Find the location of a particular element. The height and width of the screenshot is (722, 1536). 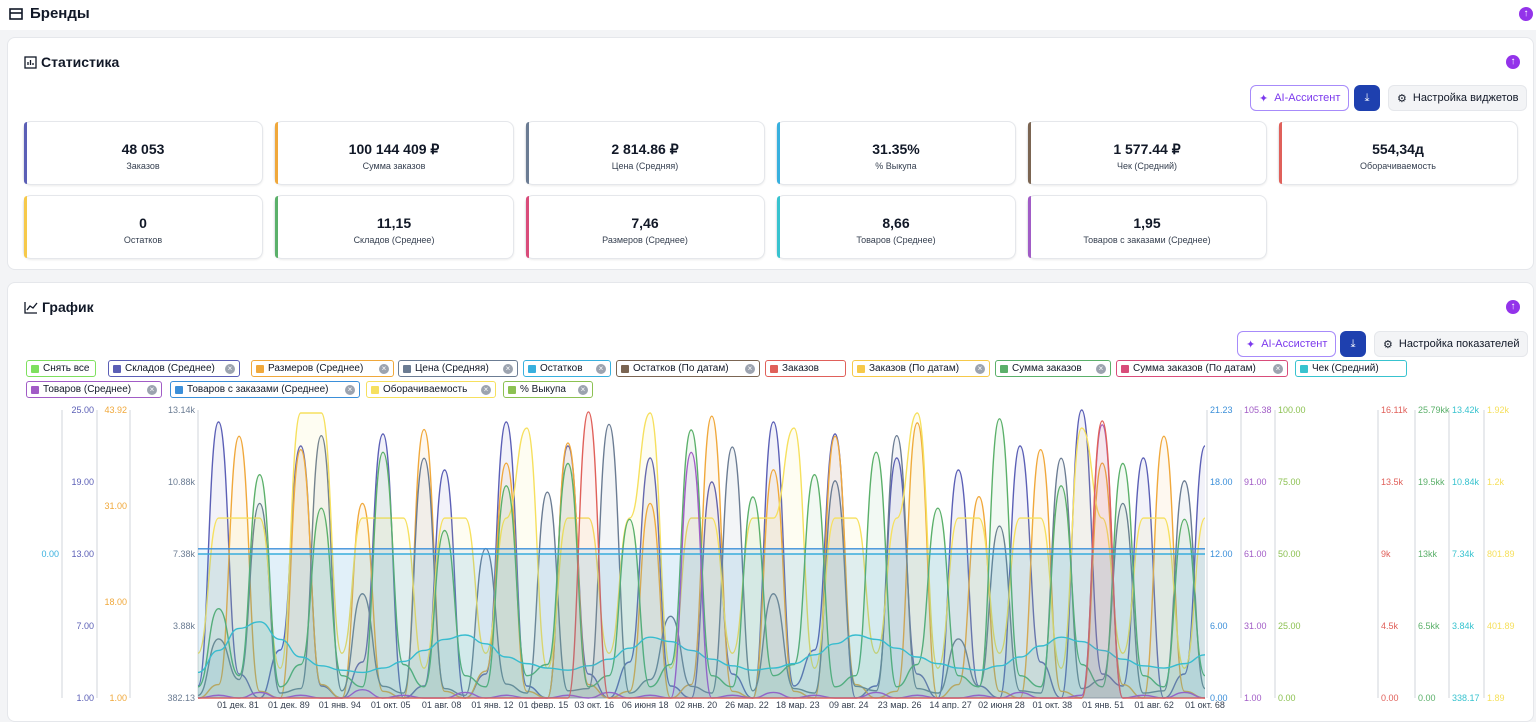

stat-value: 554,34д is located at coordinates (1398, 149).